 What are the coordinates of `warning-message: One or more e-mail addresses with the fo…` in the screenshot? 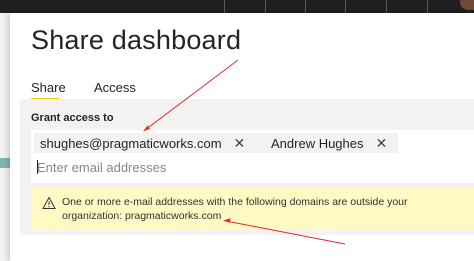 It's located at (235, 209).